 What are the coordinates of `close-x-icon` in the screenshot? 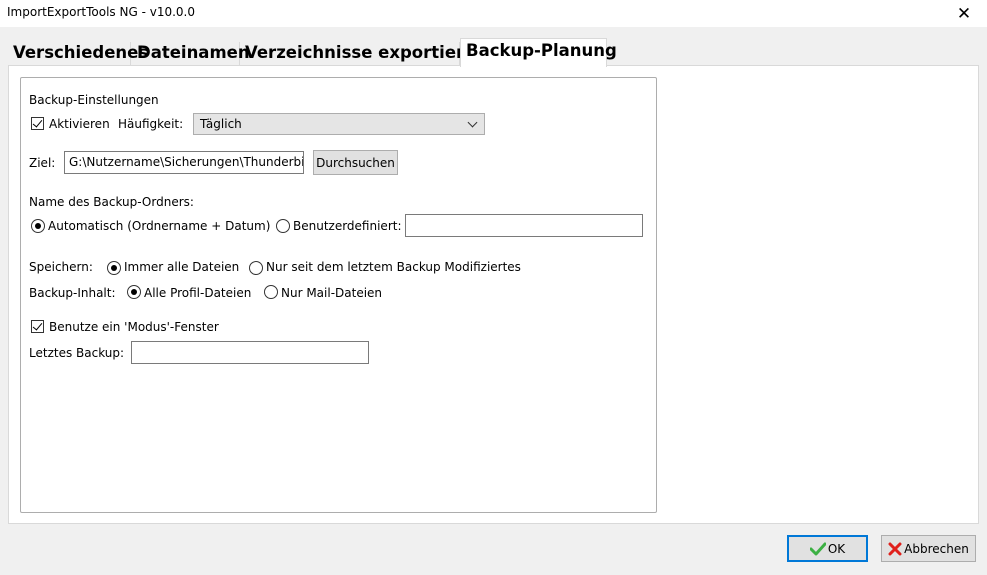 It's located at (895, 549).